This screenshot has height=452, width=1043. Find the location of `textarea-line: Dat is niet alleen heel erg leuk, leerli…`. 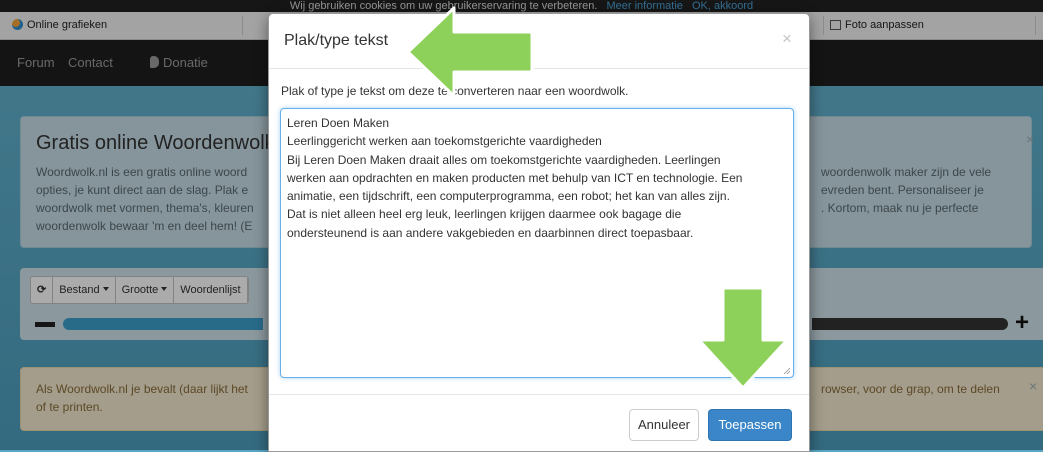

textarea-line: Dat is niet alleen heel erg leuk, leerli… is located at coordinates (484, 214).